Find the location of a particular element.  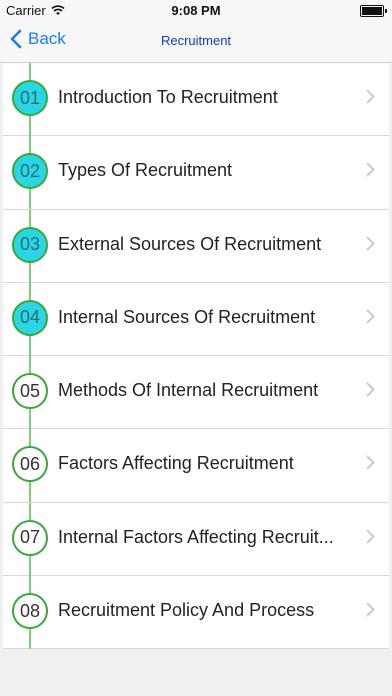

item-label: Recruitment Policy And Process is located at coordinates (186, 610).